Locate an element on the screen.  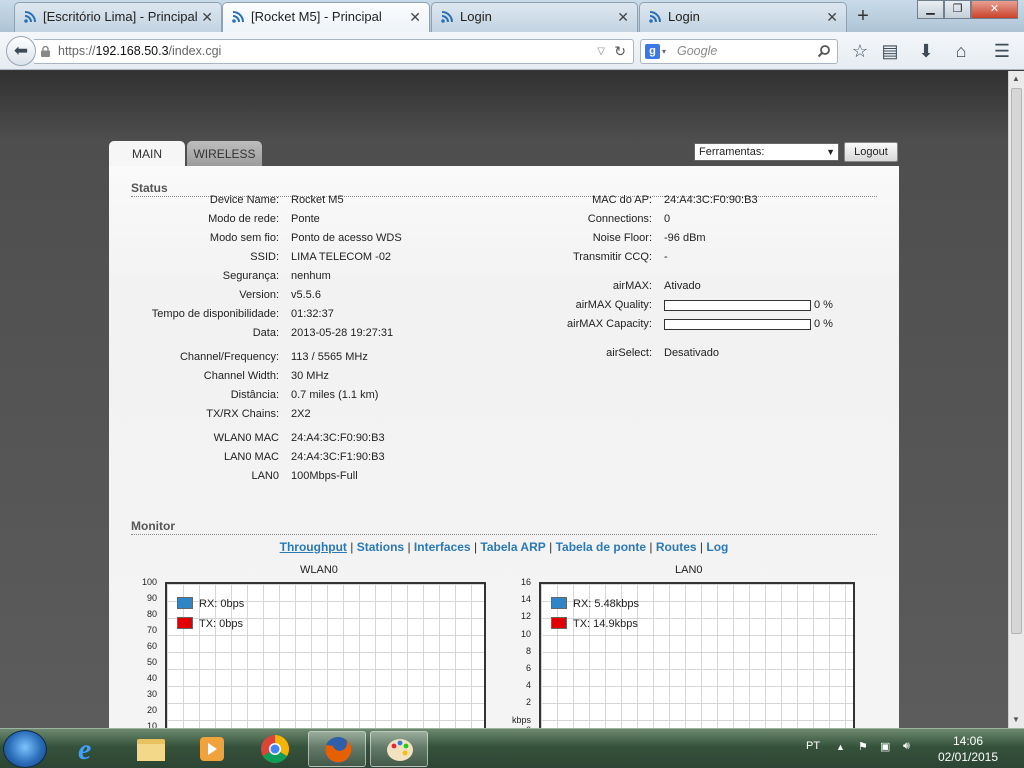
status-label: Noise Floor: is located at coordinates (622, 238).